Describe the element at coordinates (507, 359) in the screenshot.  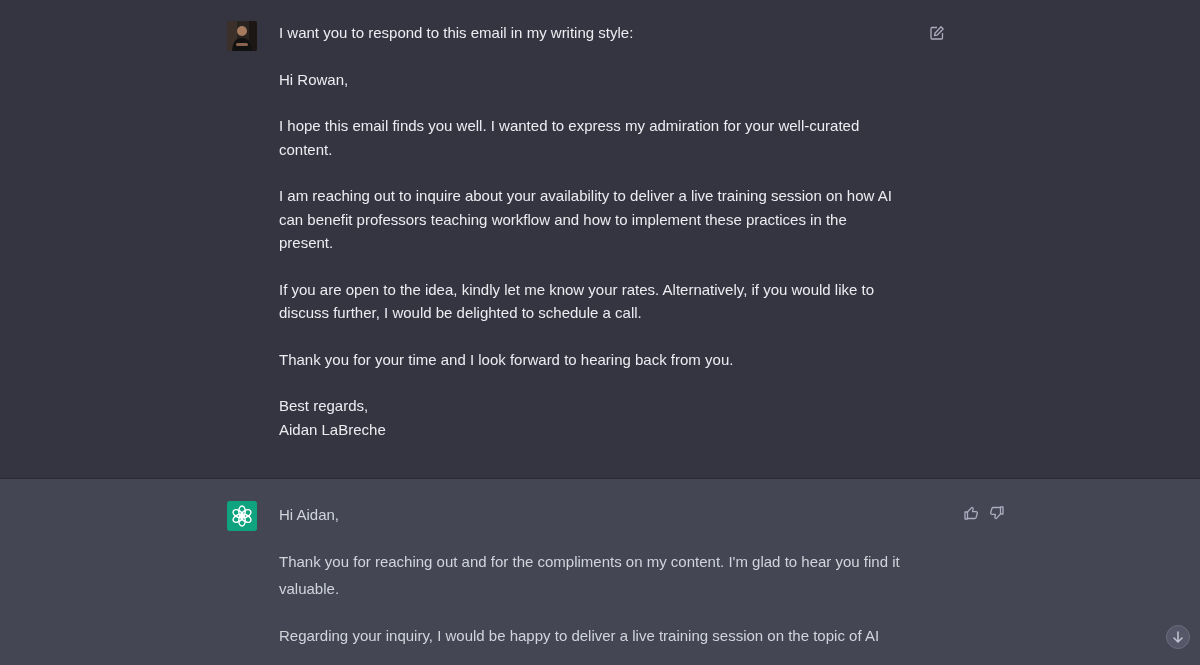
I see `message-text: Thank you for your time and I look forward to hearing back from you.` at that location.